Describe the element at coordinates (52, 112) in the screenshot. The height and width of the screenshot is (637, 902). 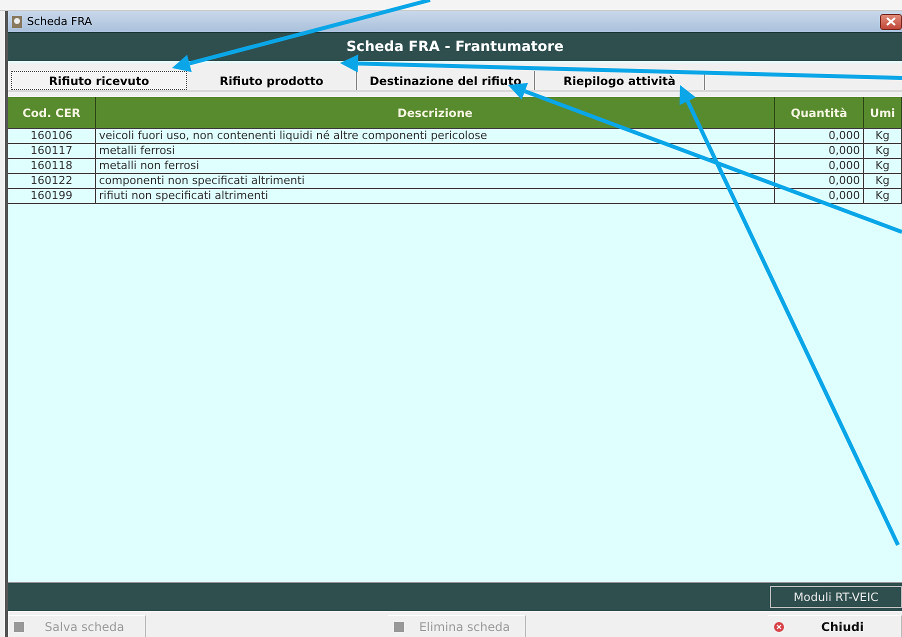
I see `column-header: Cod. CER` at that location.